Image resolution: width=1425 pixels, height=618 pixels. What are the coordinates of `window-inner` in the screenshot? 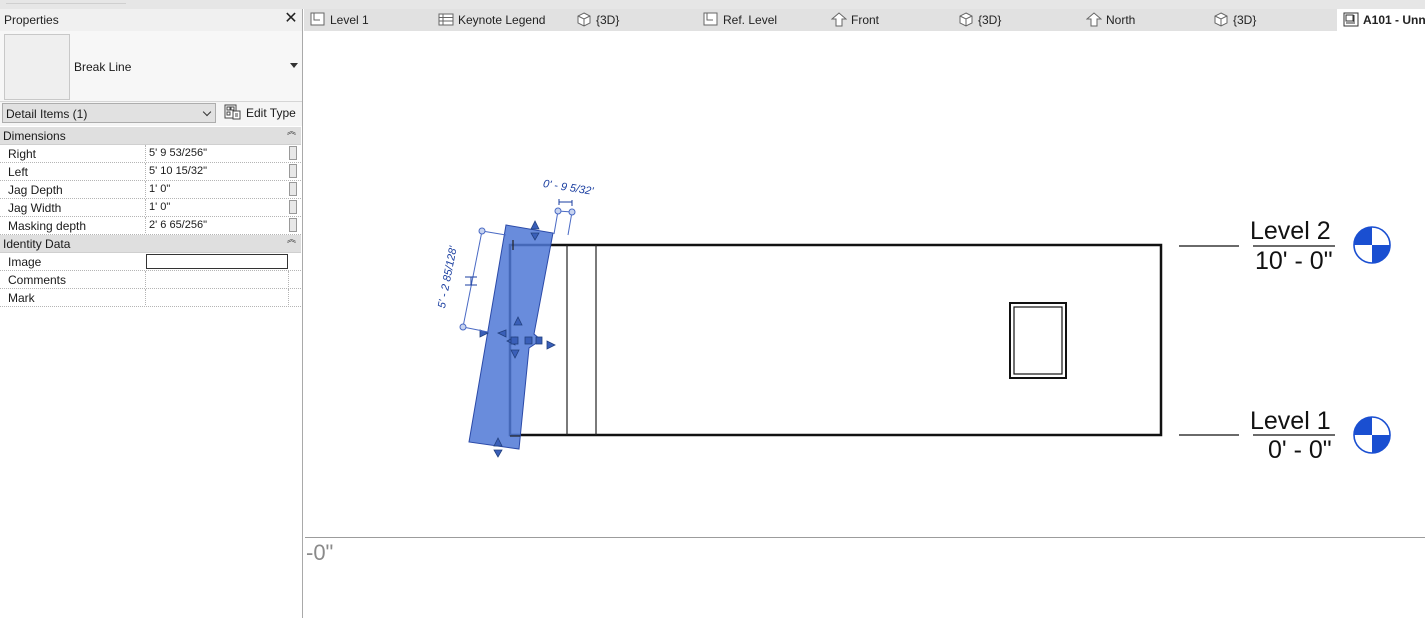 It's located at (1038, 340).